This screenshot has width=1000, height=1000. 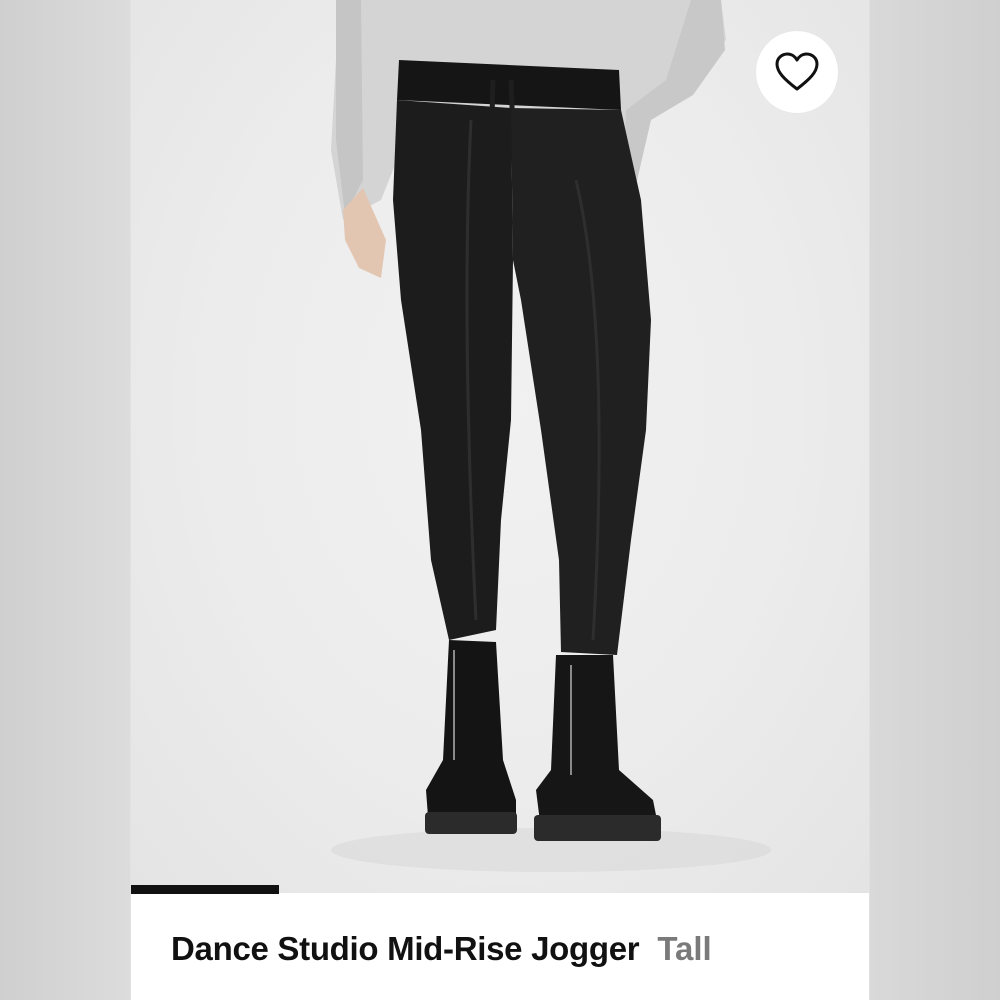 I want to click on product-title: Dance Studio Mid-Rise Jogger, so click(x=405, y=948).